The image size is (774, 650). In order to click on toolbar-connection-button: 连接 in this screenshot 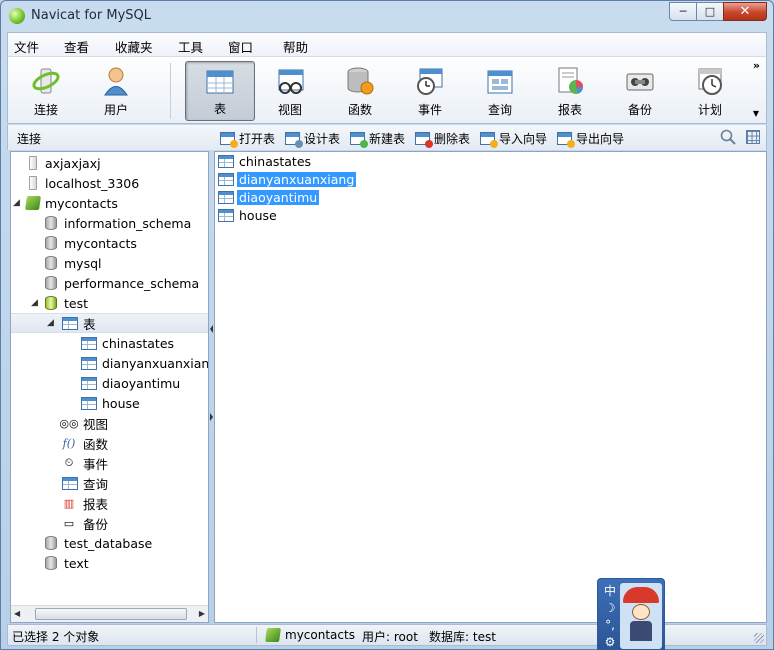, I will do `click(46, 91)`.